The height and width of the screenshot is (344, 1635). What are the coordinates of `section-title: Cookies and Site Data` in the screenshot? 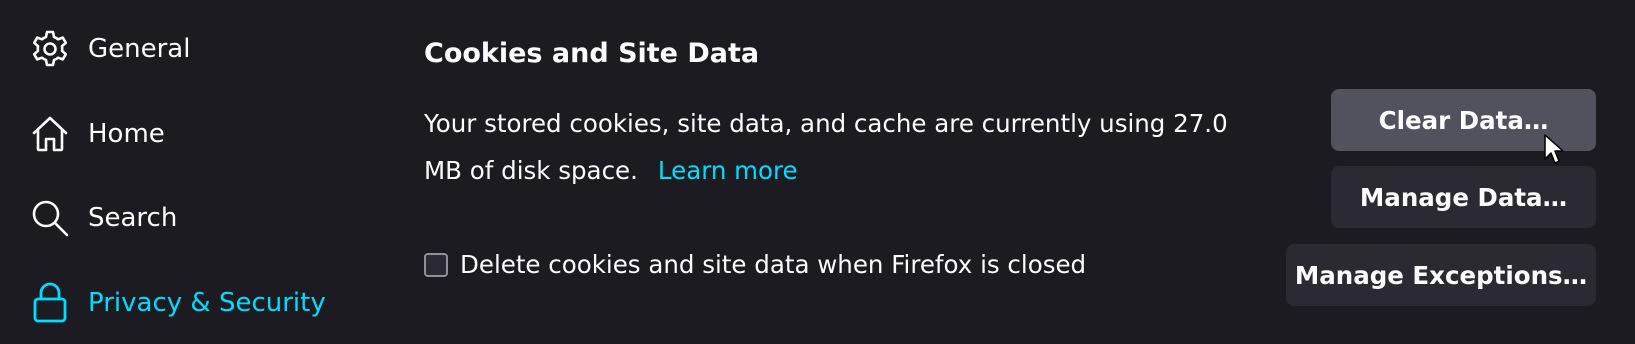 It's located at (592, 53).